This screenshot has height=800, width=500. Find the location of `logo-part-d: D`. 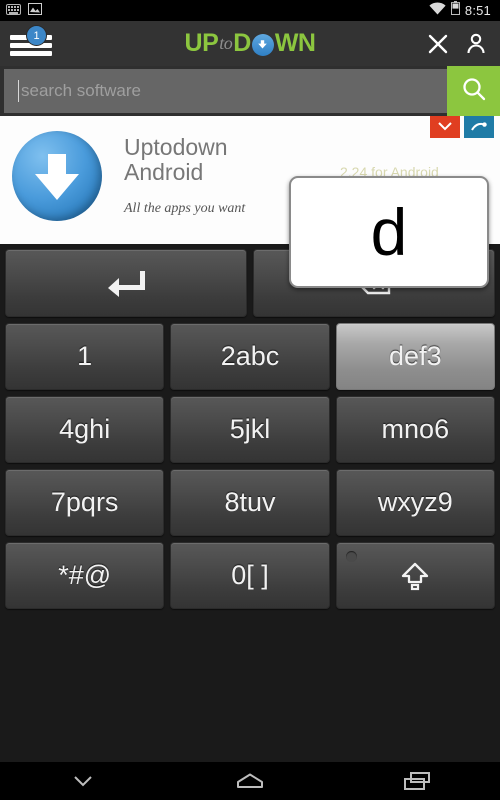

logo-part-d: D is located at coordinates (242, 43).